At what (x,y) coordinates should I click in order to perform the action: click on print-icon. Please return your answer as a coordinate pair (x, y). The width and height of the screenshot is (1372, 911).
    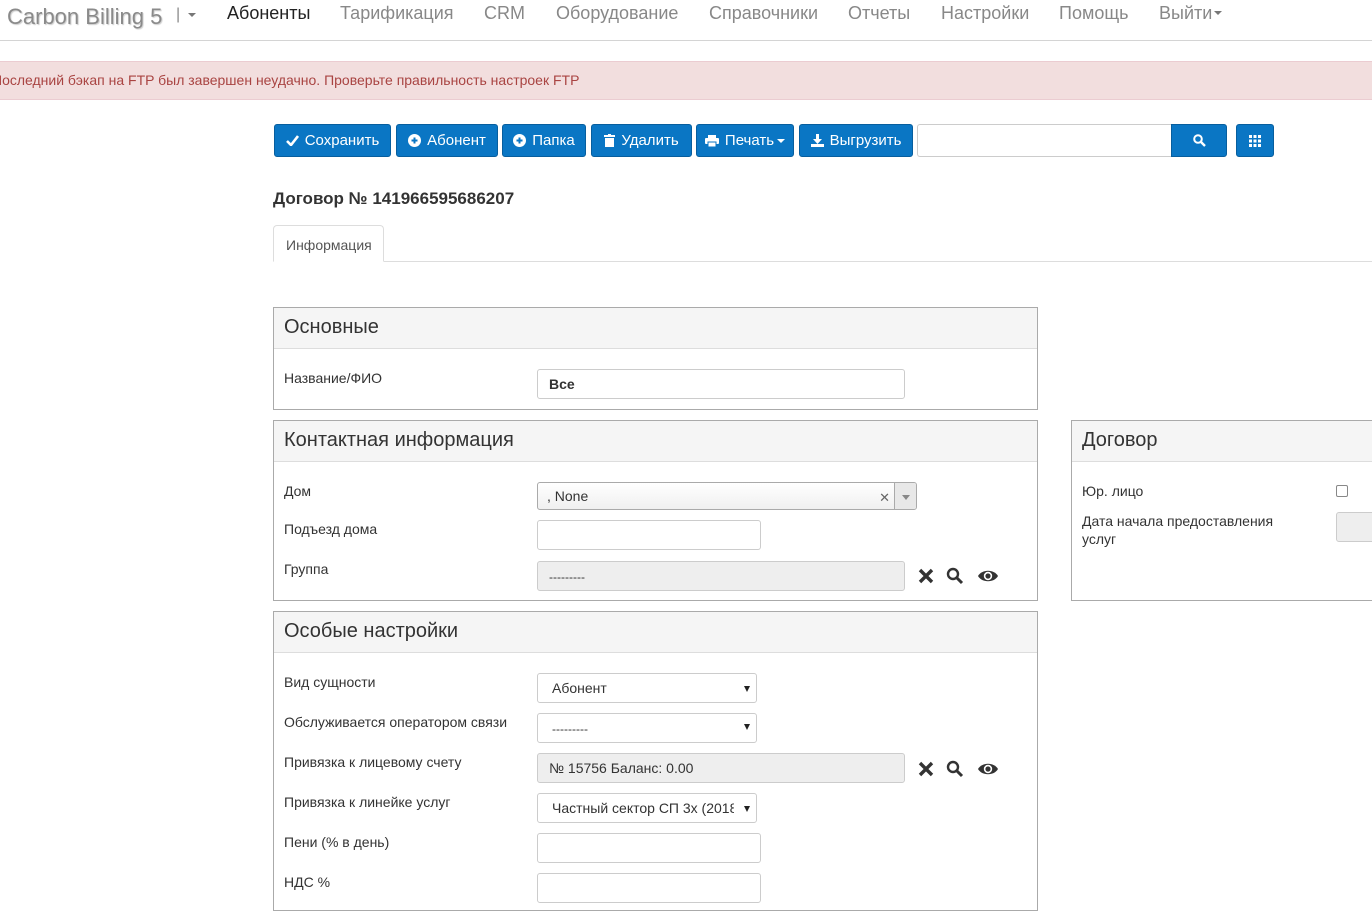
    Looking at the image, I should click on (711, 140).